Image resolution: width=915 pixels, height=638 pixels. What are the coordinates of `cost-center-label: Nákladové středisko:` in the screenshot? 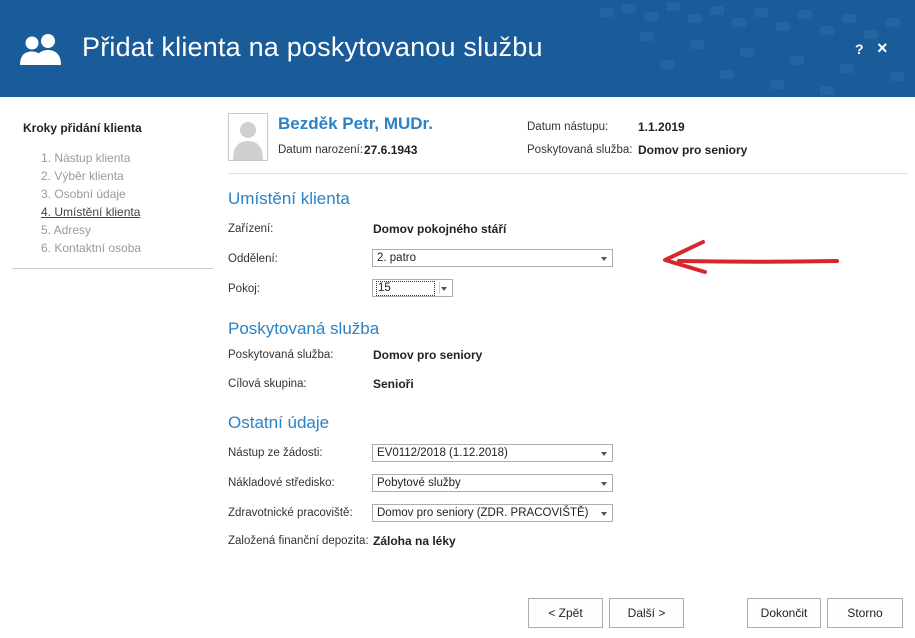 It's located at (281, 483).